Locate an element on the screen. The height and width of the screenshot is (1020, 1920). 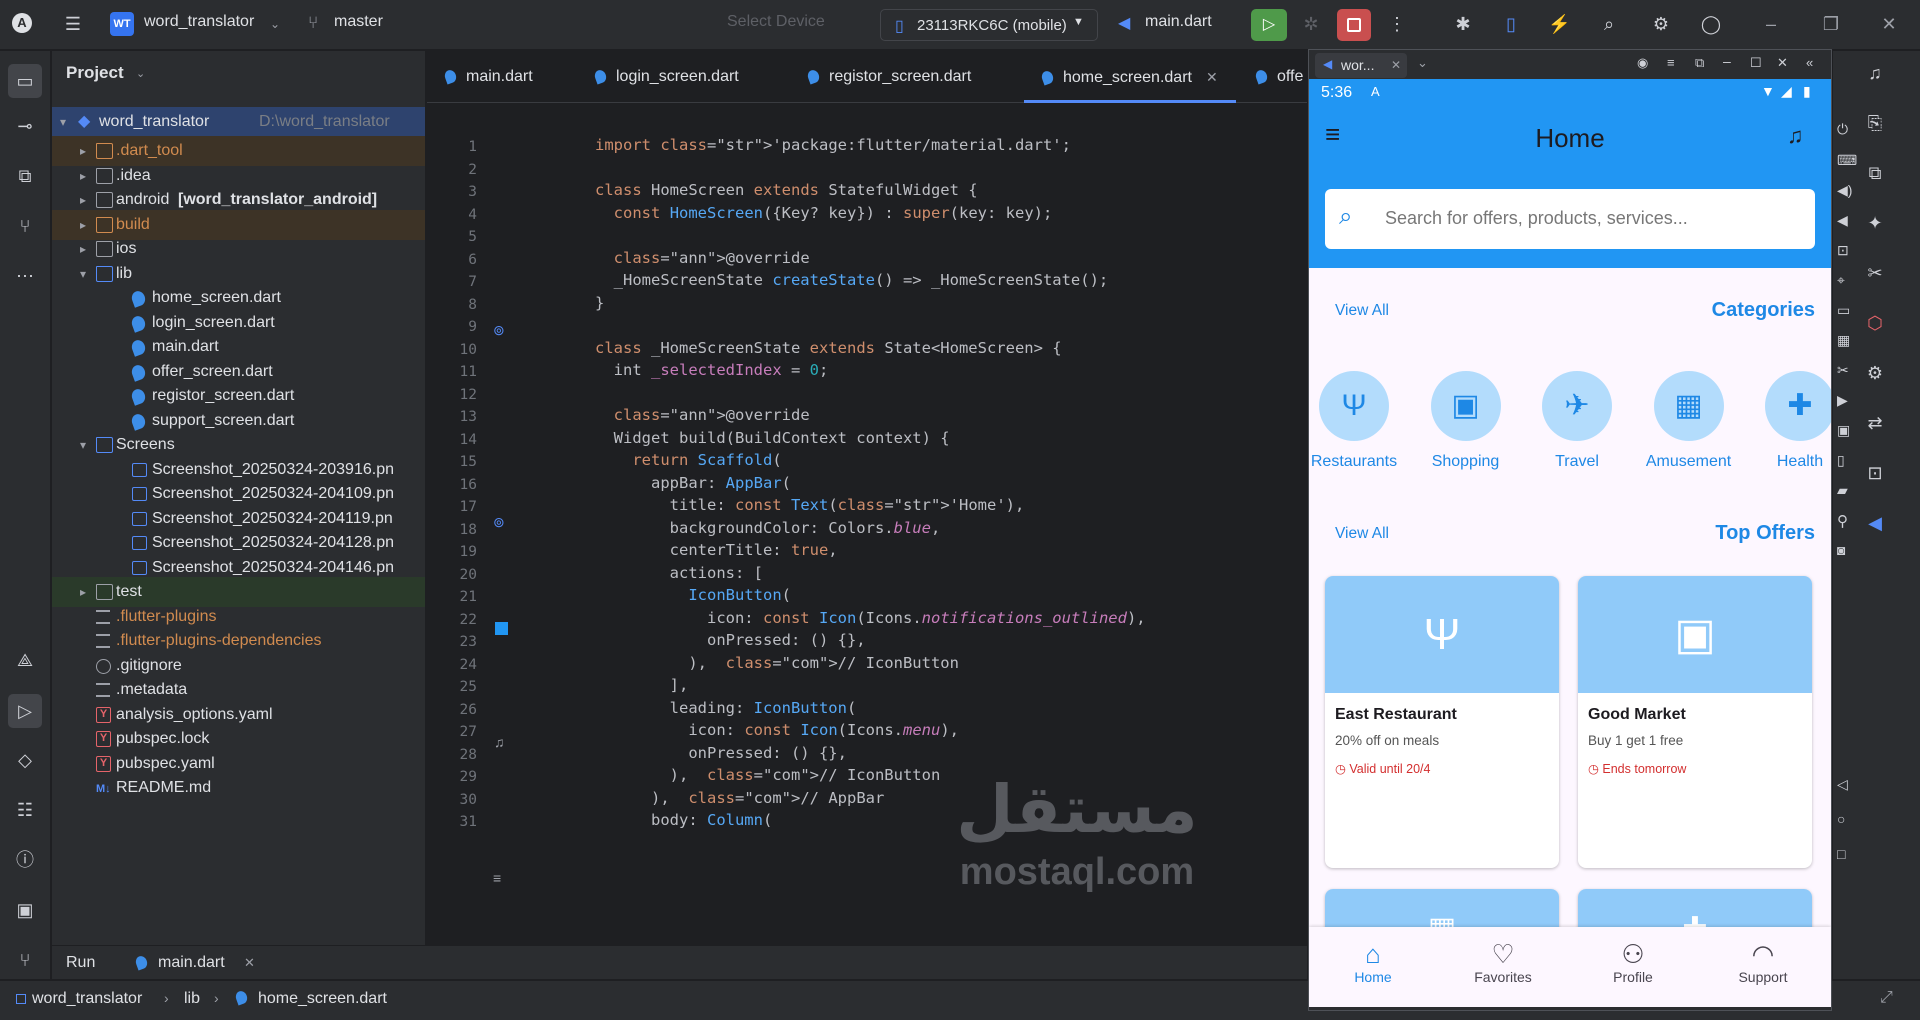
restore-icon: ❐ is located at coordinates (1831, 24).